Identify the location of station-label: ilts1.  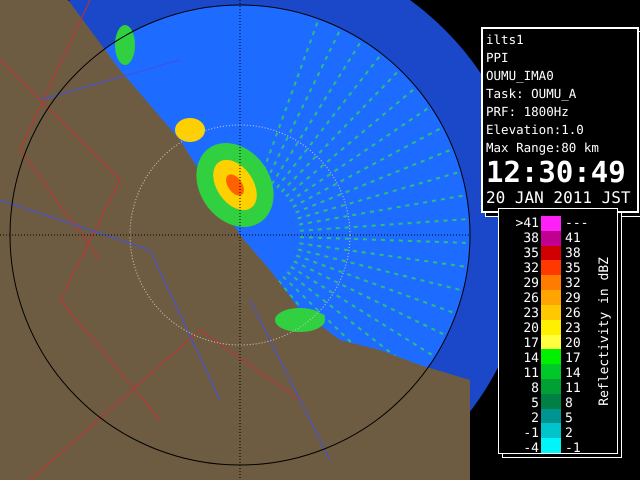
(505, 40).